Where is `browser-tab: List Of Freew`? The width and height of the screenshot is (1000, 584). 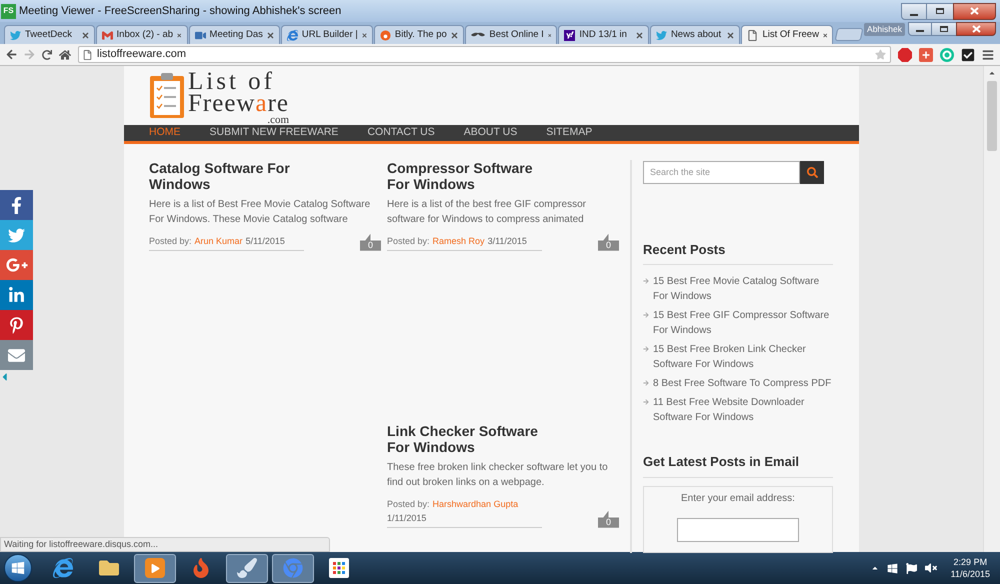
browser-tab: List Of Freew is located at coordinates (787, 34).